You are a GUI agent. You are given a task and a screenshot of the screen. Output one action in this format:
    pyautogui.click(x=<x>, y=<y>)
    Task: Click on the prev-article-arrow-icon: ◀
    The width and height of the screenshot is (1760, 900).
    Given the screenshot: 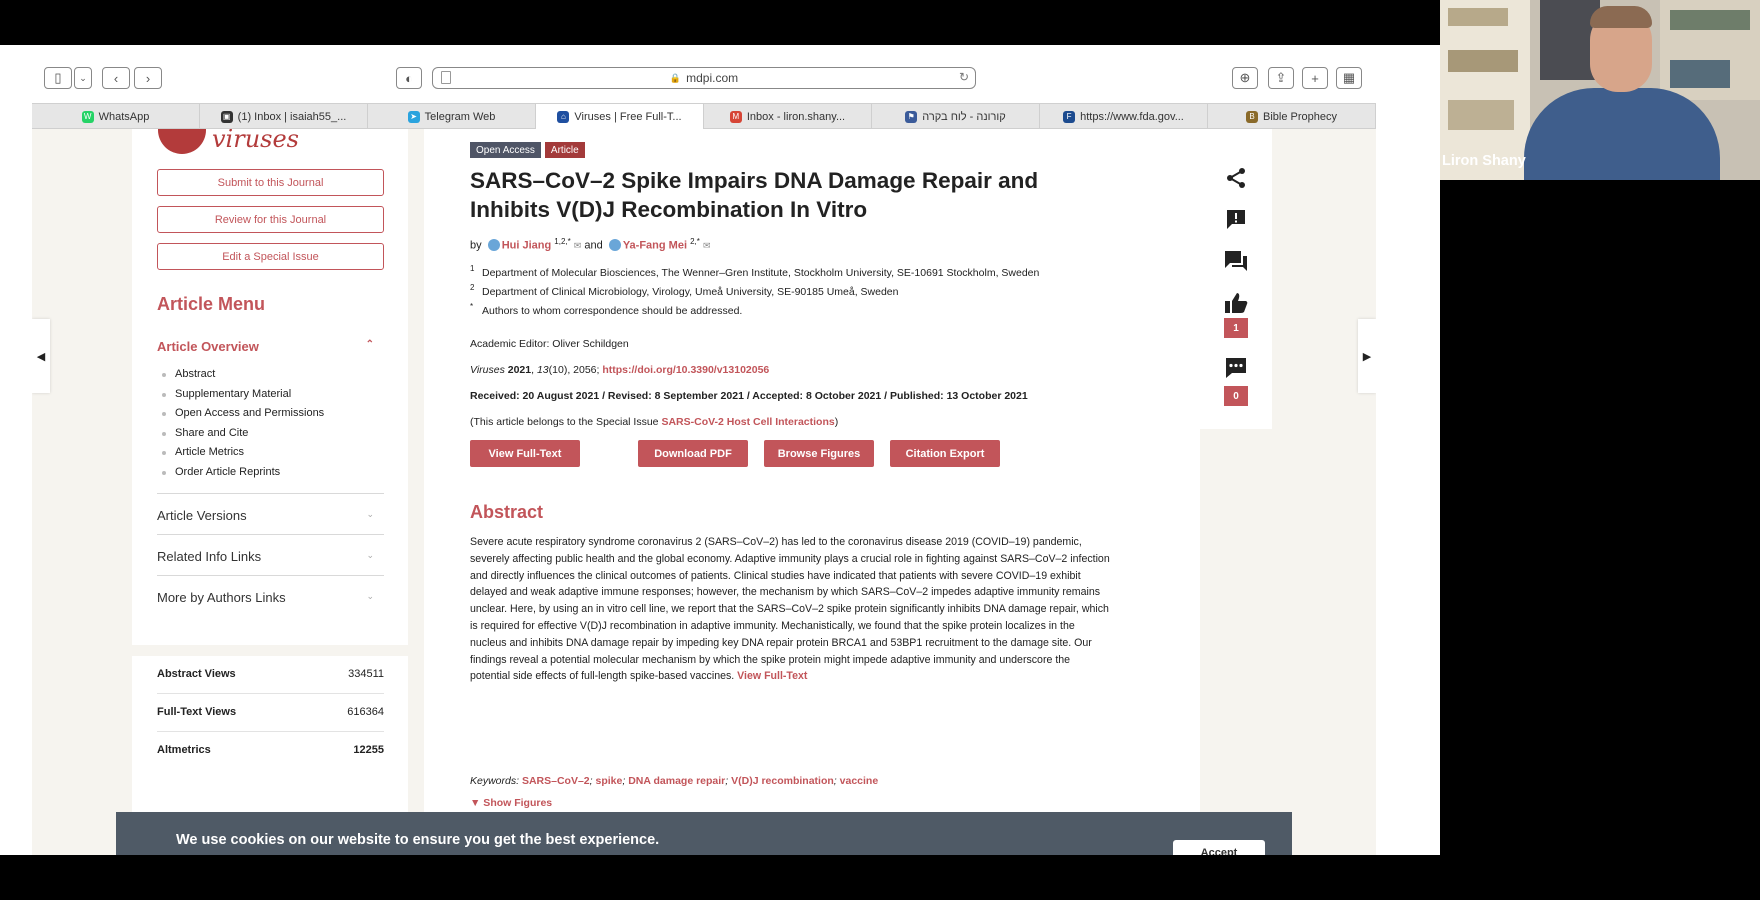 What is the action you would take?
    pyautogui.click(x=41, y=356)
    